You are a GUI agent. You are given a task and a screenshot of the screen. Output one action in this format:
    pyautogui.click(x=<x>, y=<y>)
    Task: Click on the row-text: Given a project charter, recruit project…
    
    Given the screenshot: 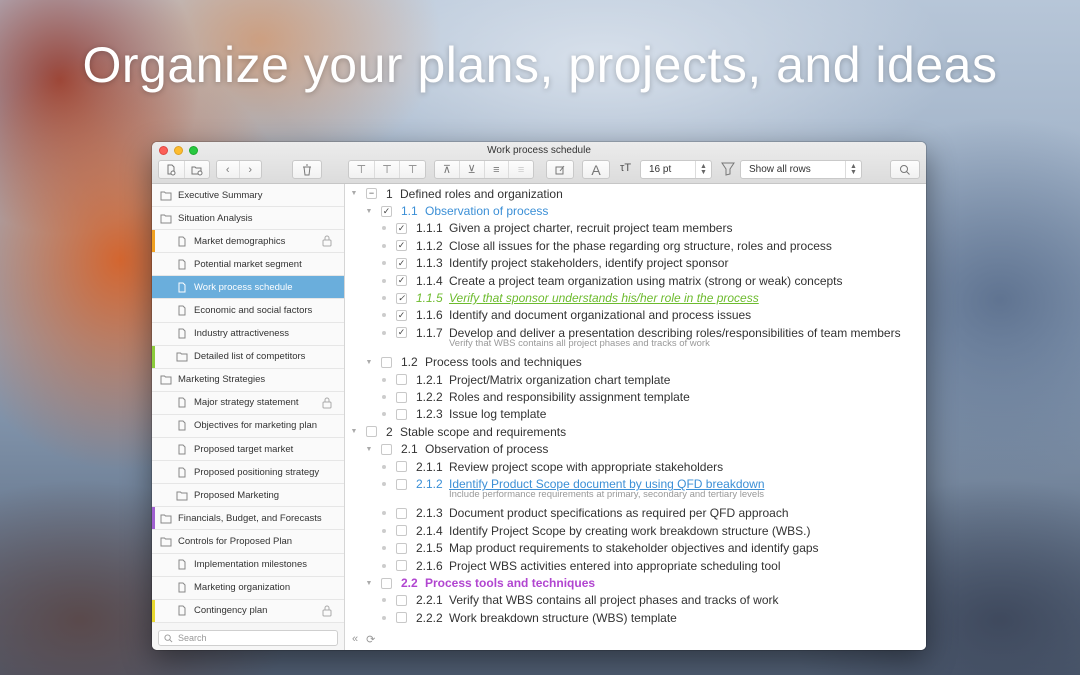 What is the action you would take?
    pyautogui.click(x=590, y=228)
    